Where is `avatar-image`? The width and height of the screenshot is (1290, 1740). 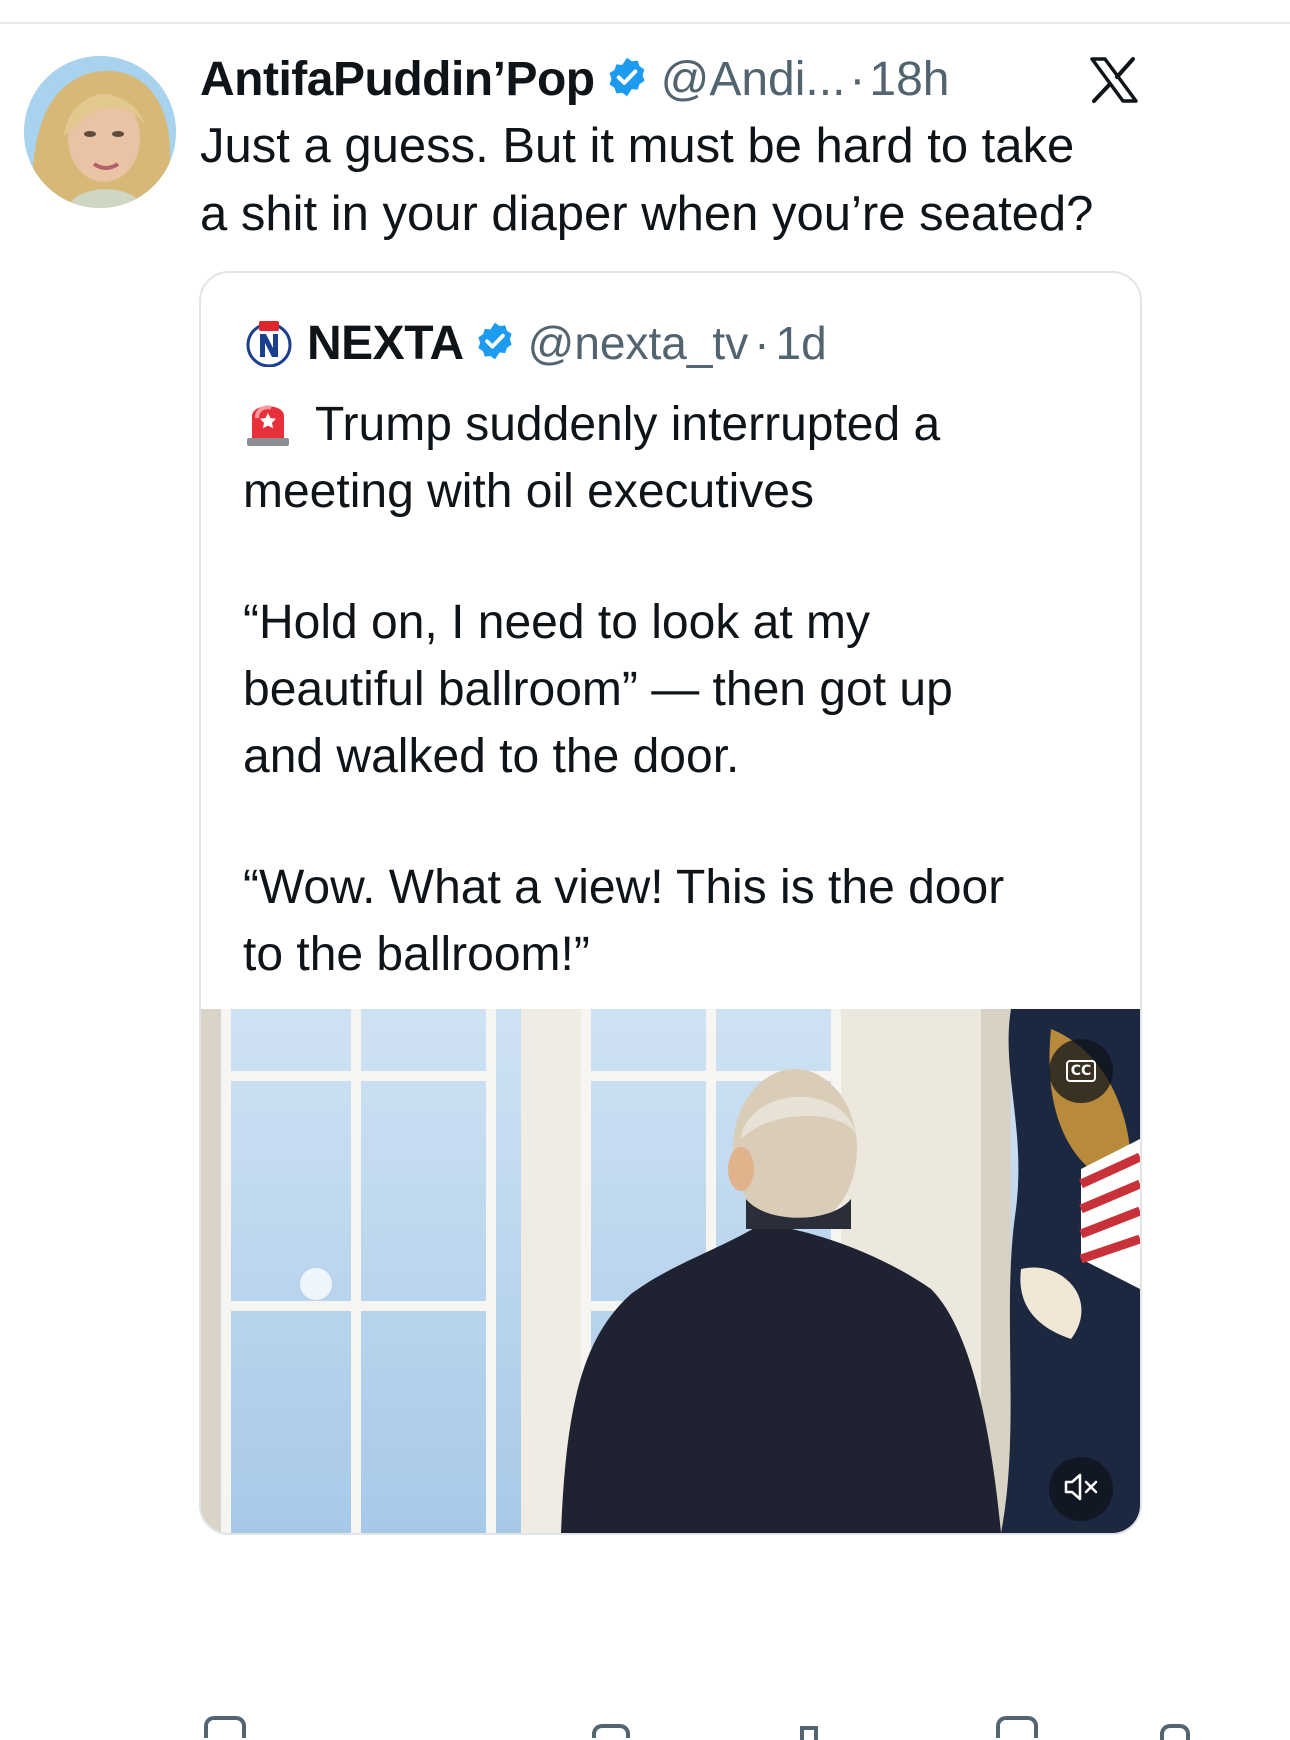
avatar-image is located at coordinates (100, 132).